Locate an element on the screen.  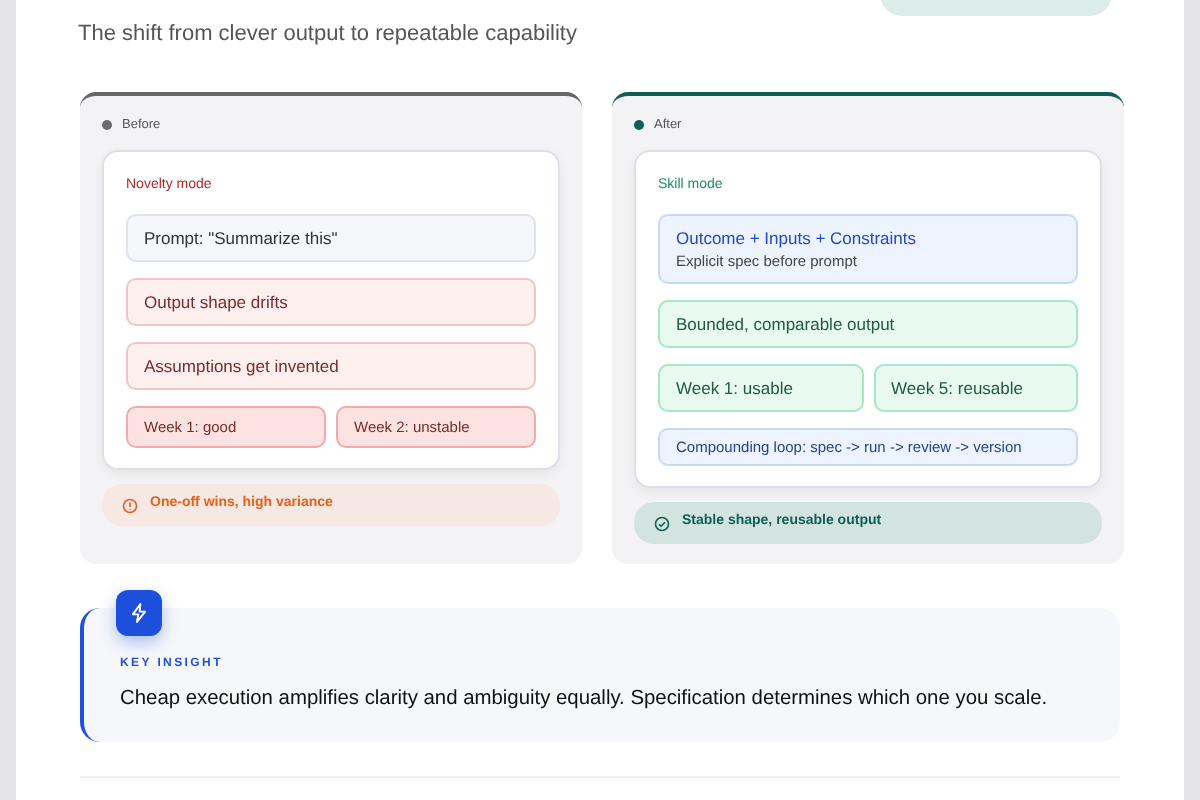
issue-block: Assumptions get invented is located at coordinates (331, 366).